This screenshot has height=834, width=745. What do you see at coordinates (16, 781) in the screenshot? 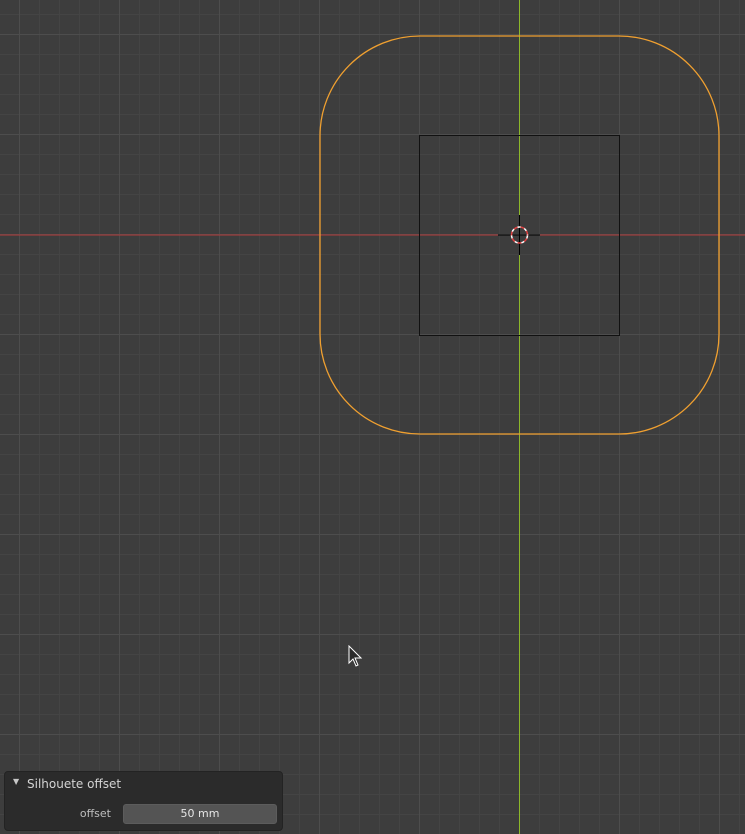
I see `triangle-down-icon: ▼` at bounding box center [16, 781].